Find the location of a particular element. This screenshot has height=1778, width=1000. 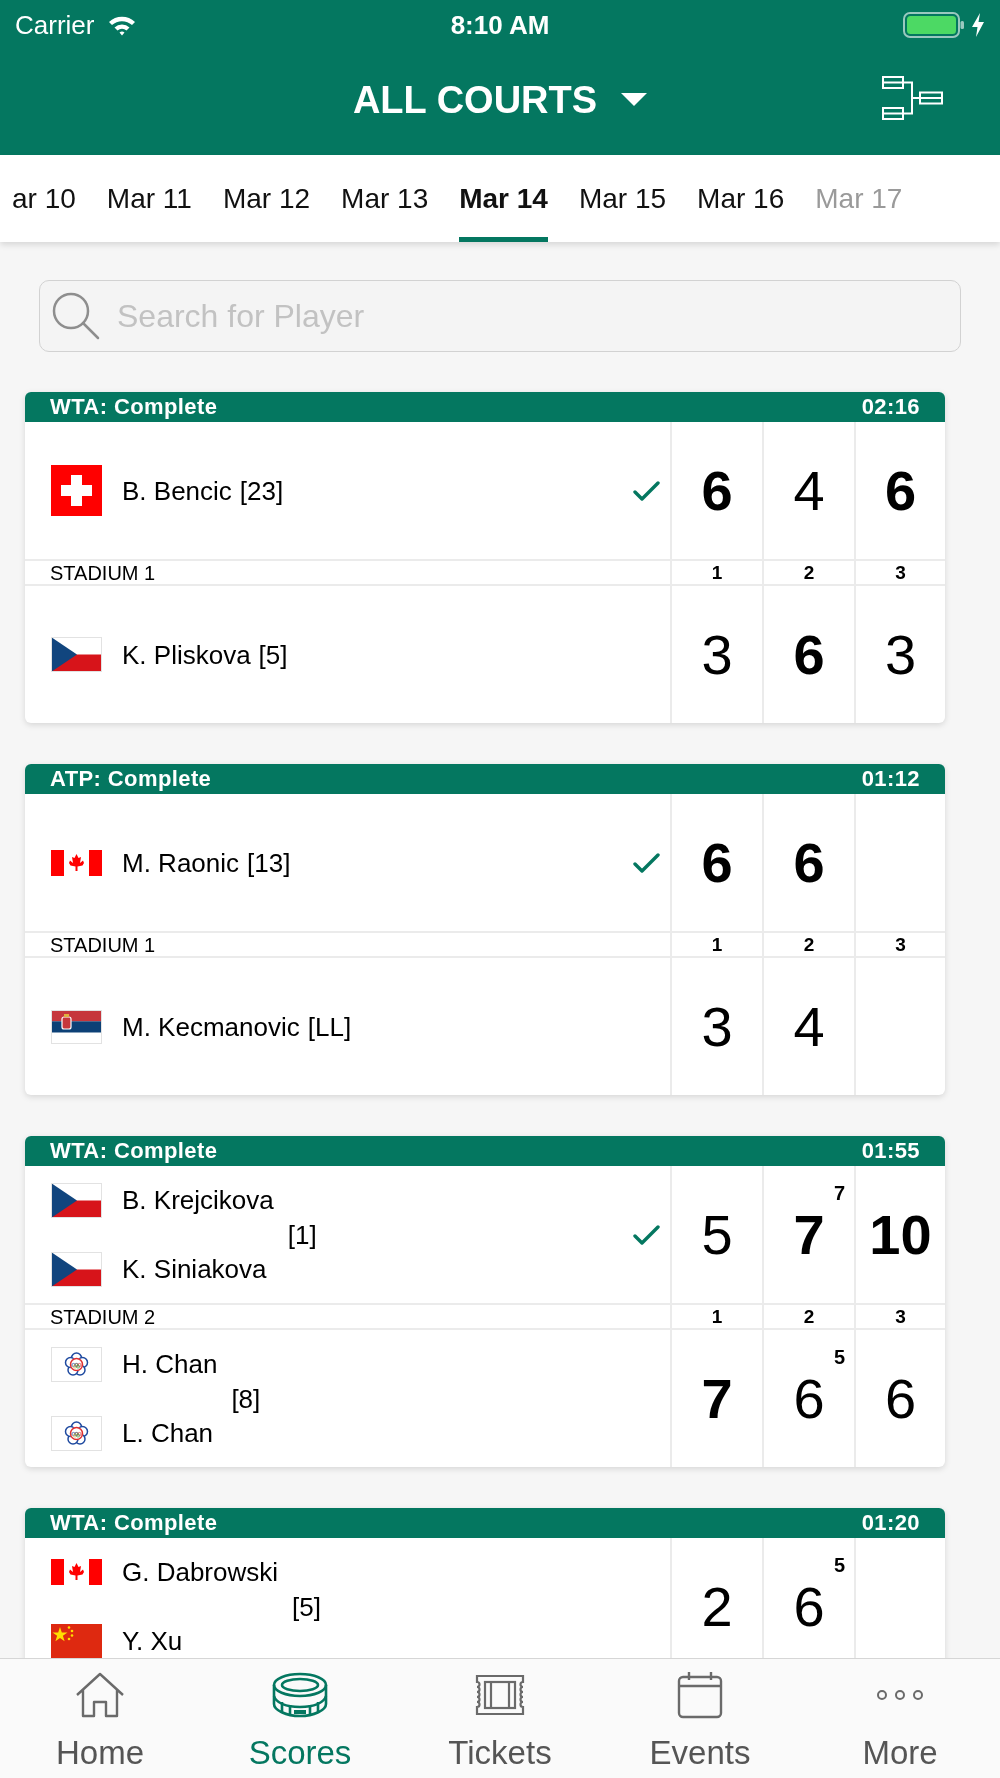

date-tab: Mar 14 is located at coordinates (503, 198).